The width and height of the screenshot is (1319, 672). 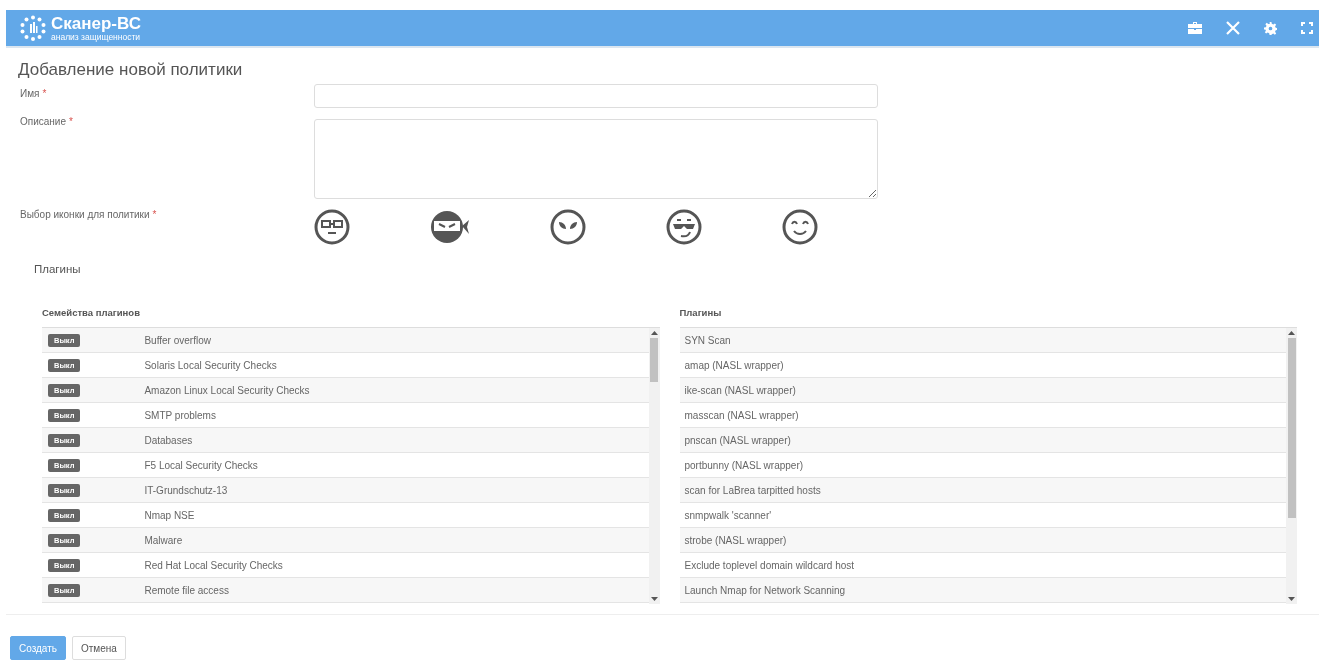 I want to click on column-heading: Семейства плагинов, so click(x=91, y=313).